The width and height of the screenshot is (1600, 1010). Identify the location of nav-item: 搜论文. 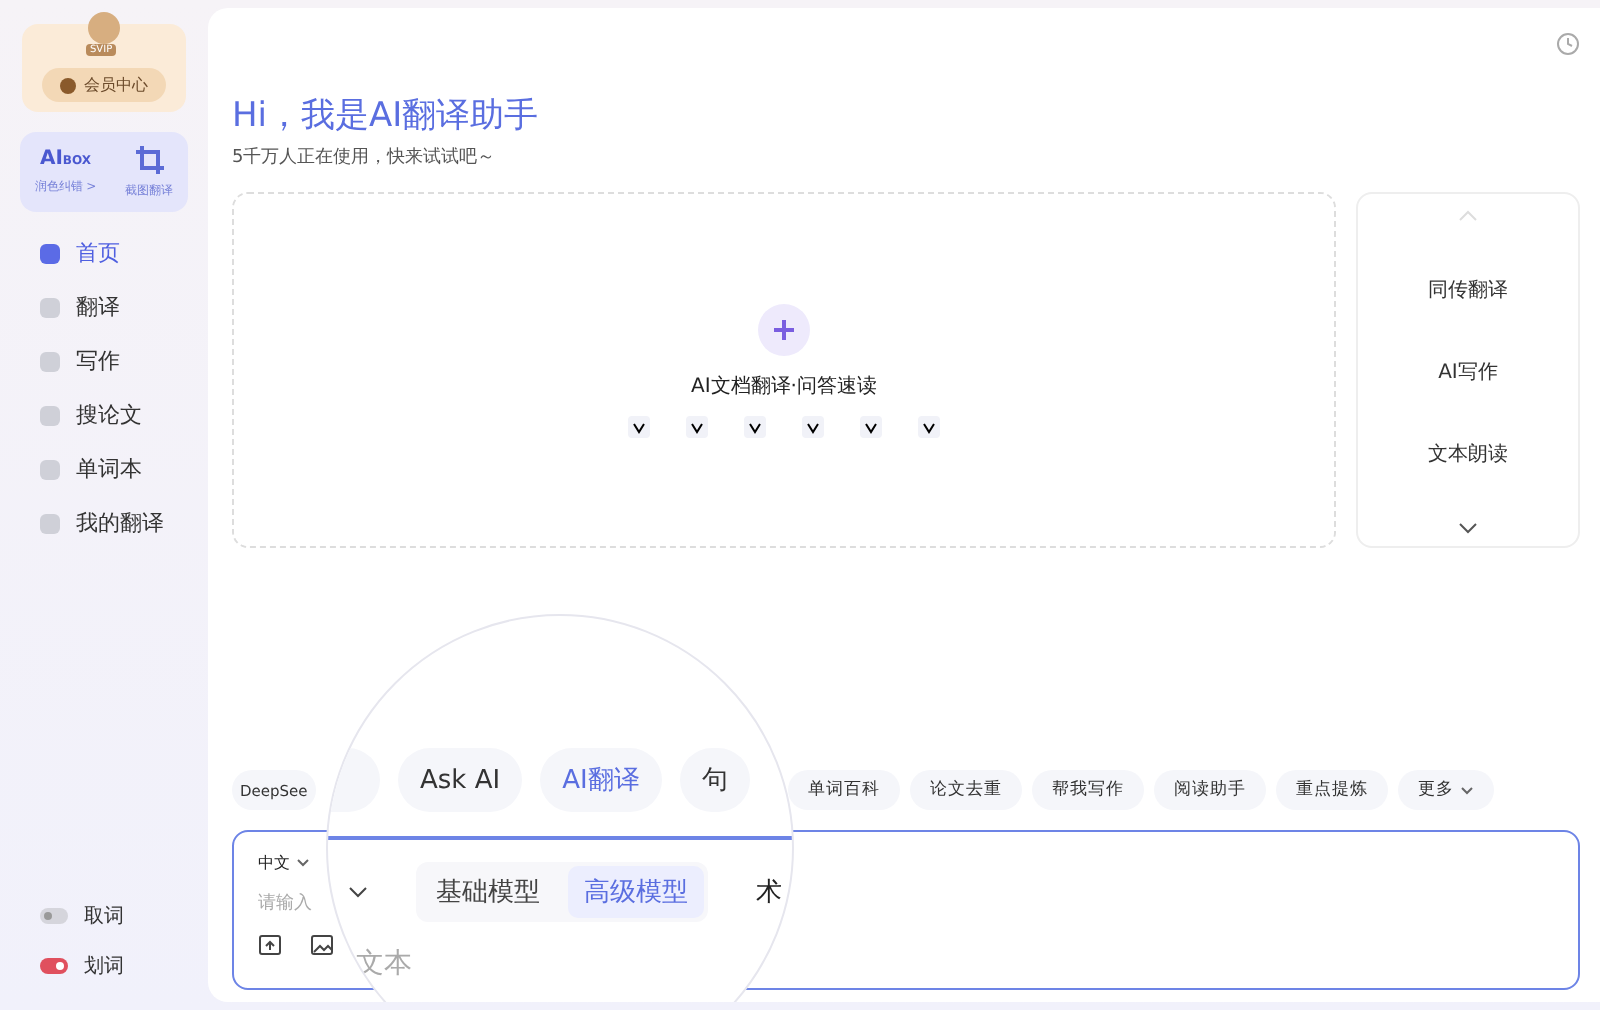
(124, 415).